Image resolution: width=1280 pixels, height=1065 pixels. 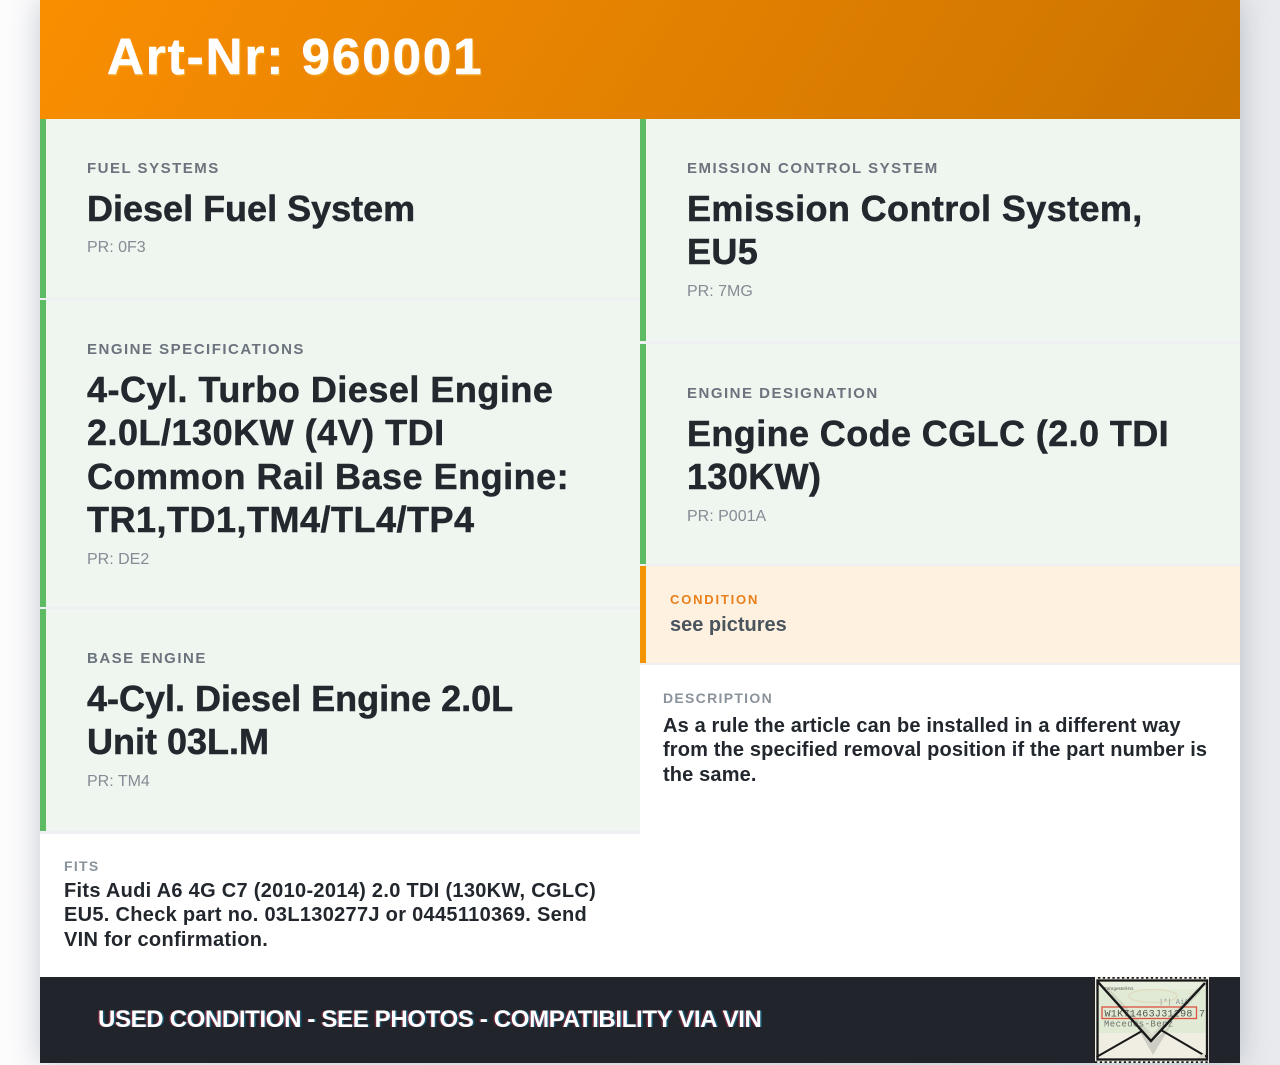 What do you see at coordinates (1202, 1014) in the screenshot?
I see `svg-text: 7` at bounding box center [1202, 1014].